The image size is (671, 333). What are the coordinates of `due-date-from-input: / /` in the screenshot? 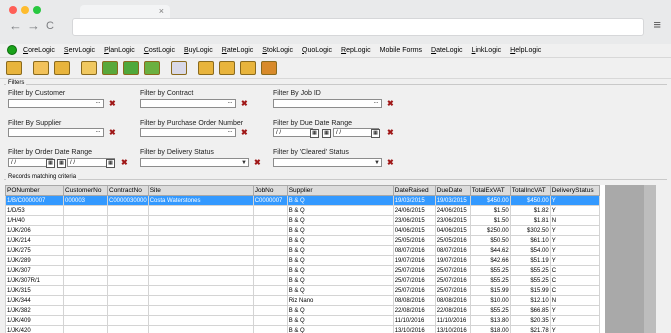 It's located at (293, 132).